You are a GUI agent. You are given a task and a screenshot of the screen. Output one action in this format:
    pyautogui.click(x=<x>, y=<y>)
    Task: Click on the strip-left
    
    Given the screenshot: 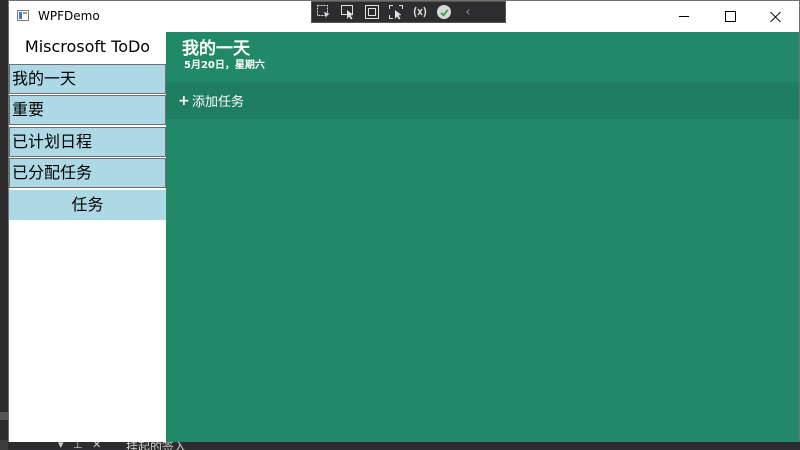 What is the action you would take?
    pyautogui.click(x=4, y=445)
    